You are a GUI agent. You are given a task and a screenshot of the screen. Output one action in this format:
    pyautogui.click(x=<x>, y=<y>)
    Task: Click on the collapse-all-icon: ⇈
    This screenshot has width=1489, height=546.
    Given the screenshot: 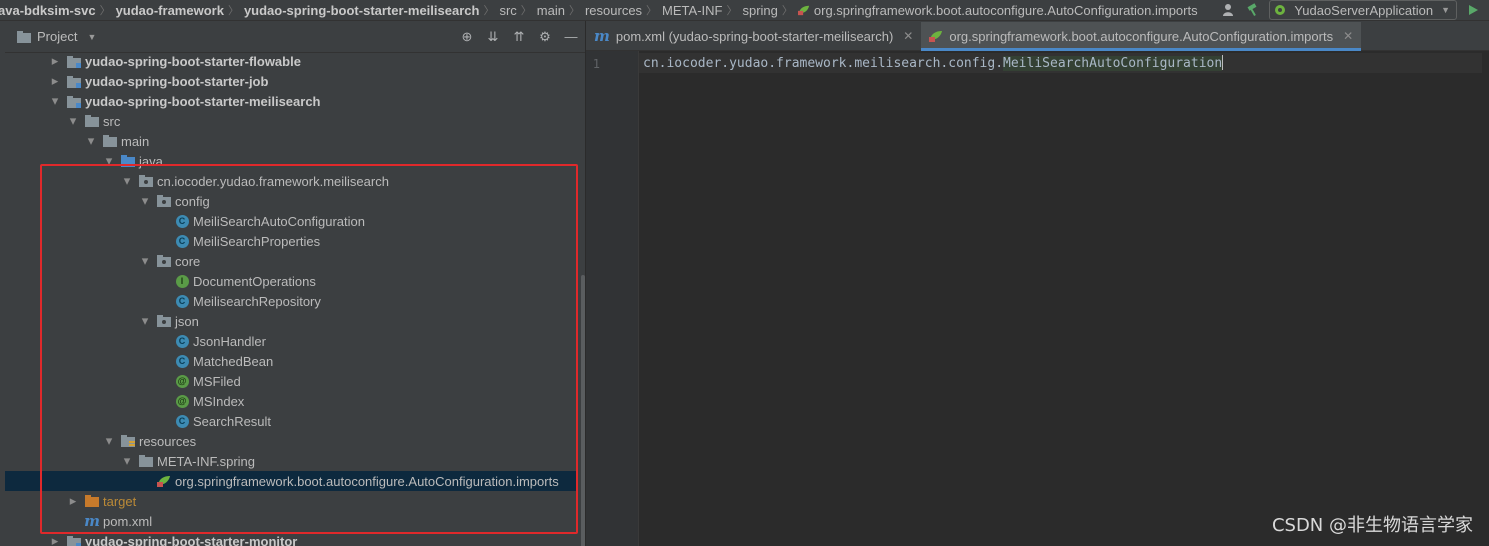 What is the action you would take?
    pyautogui.click(x=519, y=37)
    